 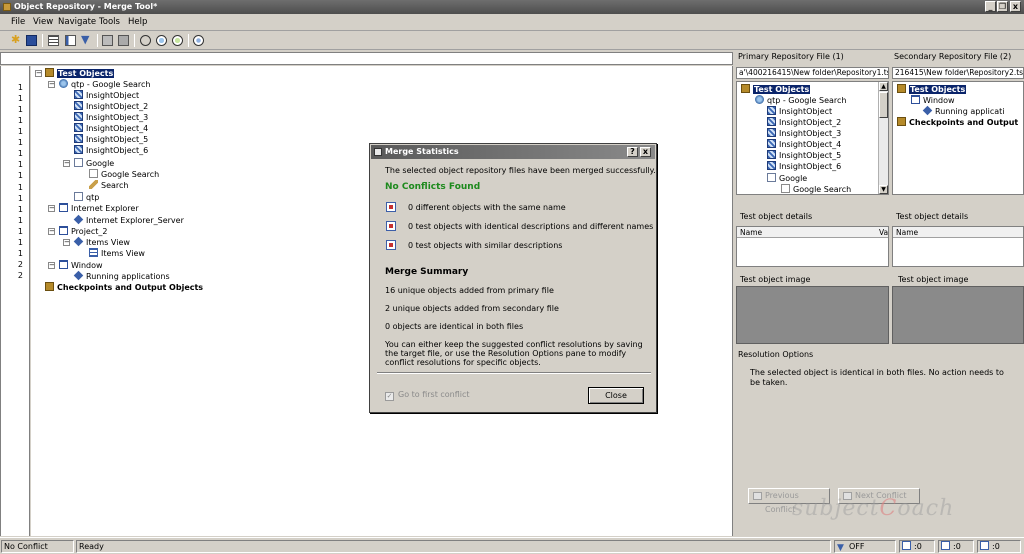 I want to click on zoom-icon, so click(x=198, y=40).